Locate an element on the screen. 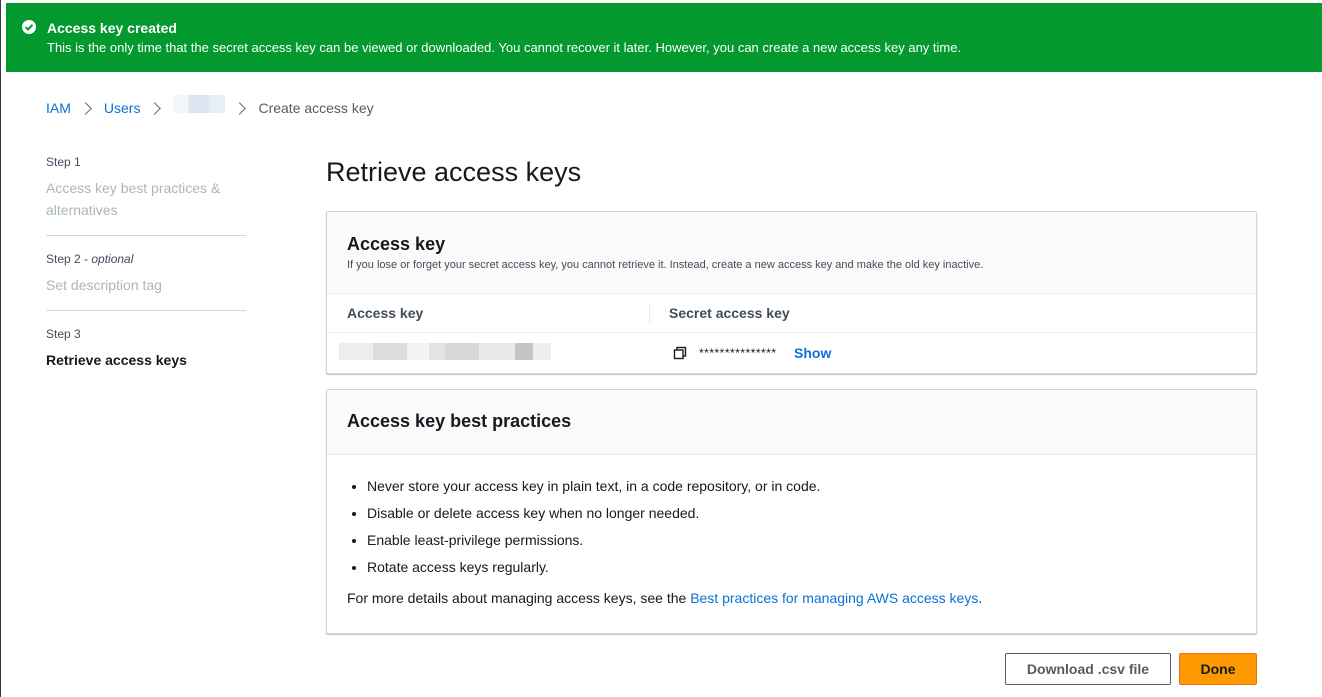 This screenshot has width=1322, height=697. step-2-title: Set description tag is located at coordinates (104, 285).